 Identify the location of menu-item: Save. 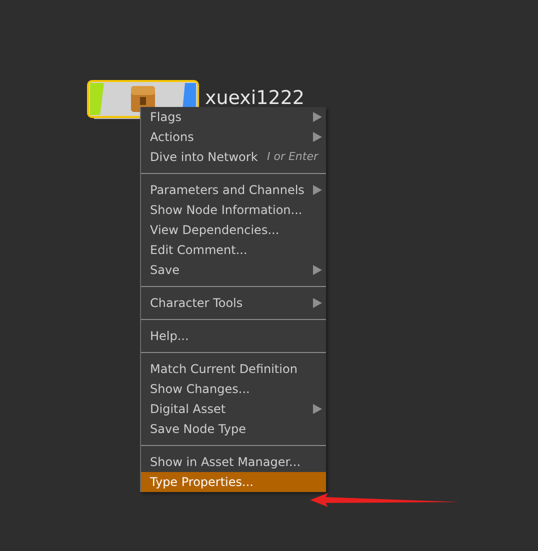
(233, 270).